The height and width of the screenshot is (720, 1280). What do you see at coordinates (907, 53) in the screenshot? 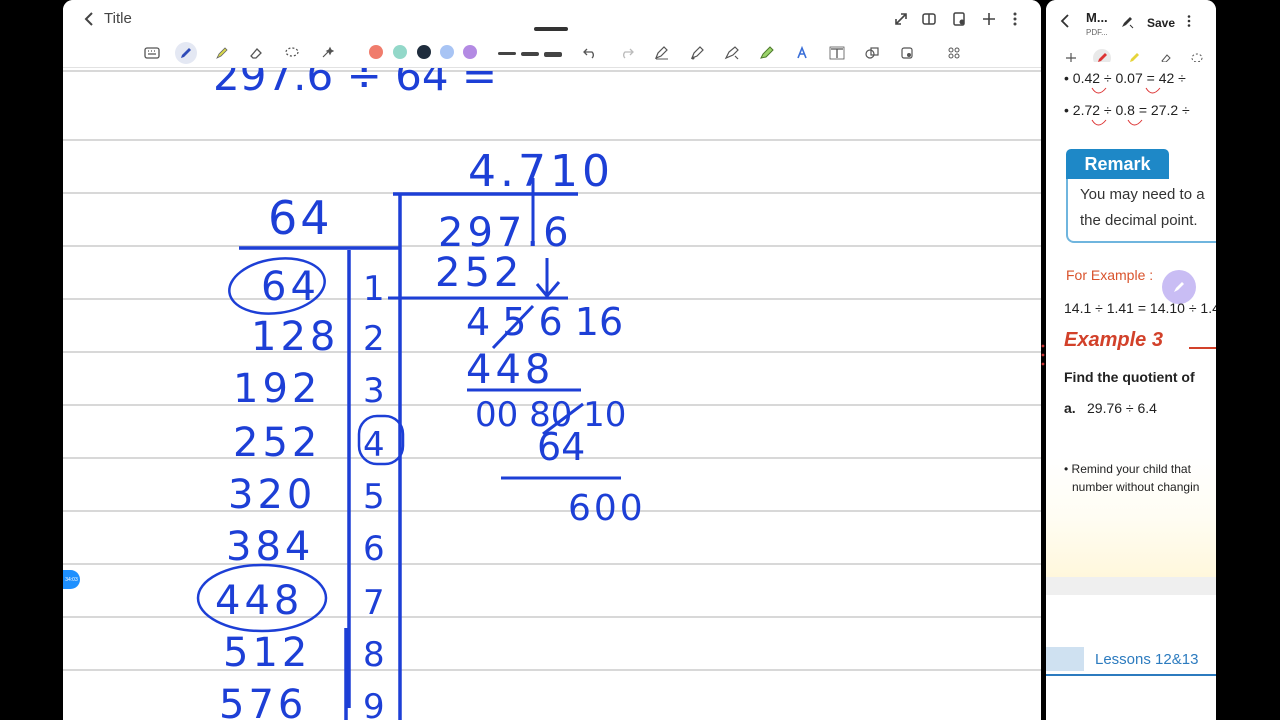
I see `image-insert-icon` at bounding box center [907, 53].